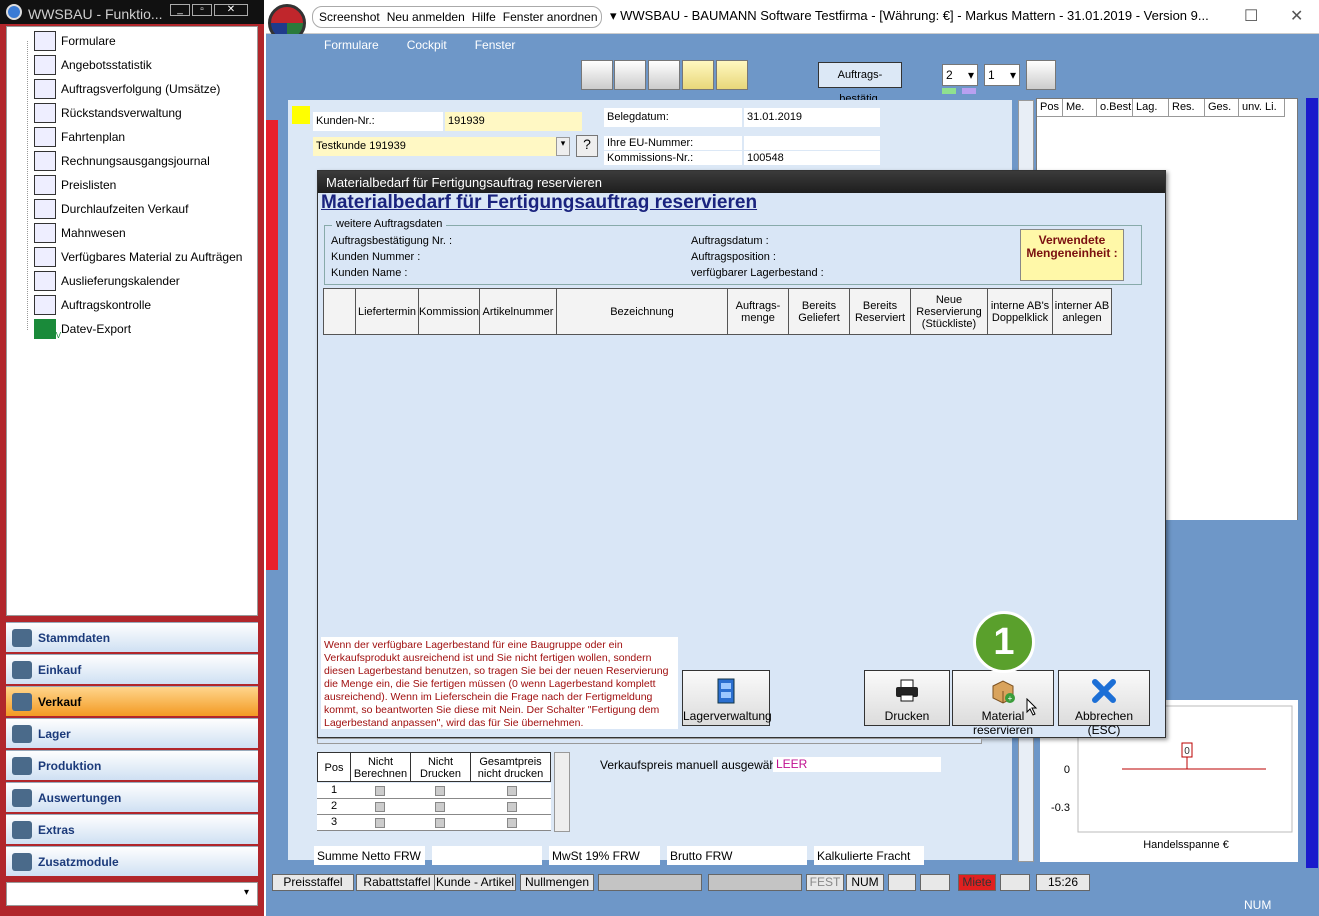 This screenshot has height=916, width=1319. What do you see at coordinates (92, 305) in the screenshot?
I see `tree-item: Auftragskontrolle` at bounding box center [92, 305].